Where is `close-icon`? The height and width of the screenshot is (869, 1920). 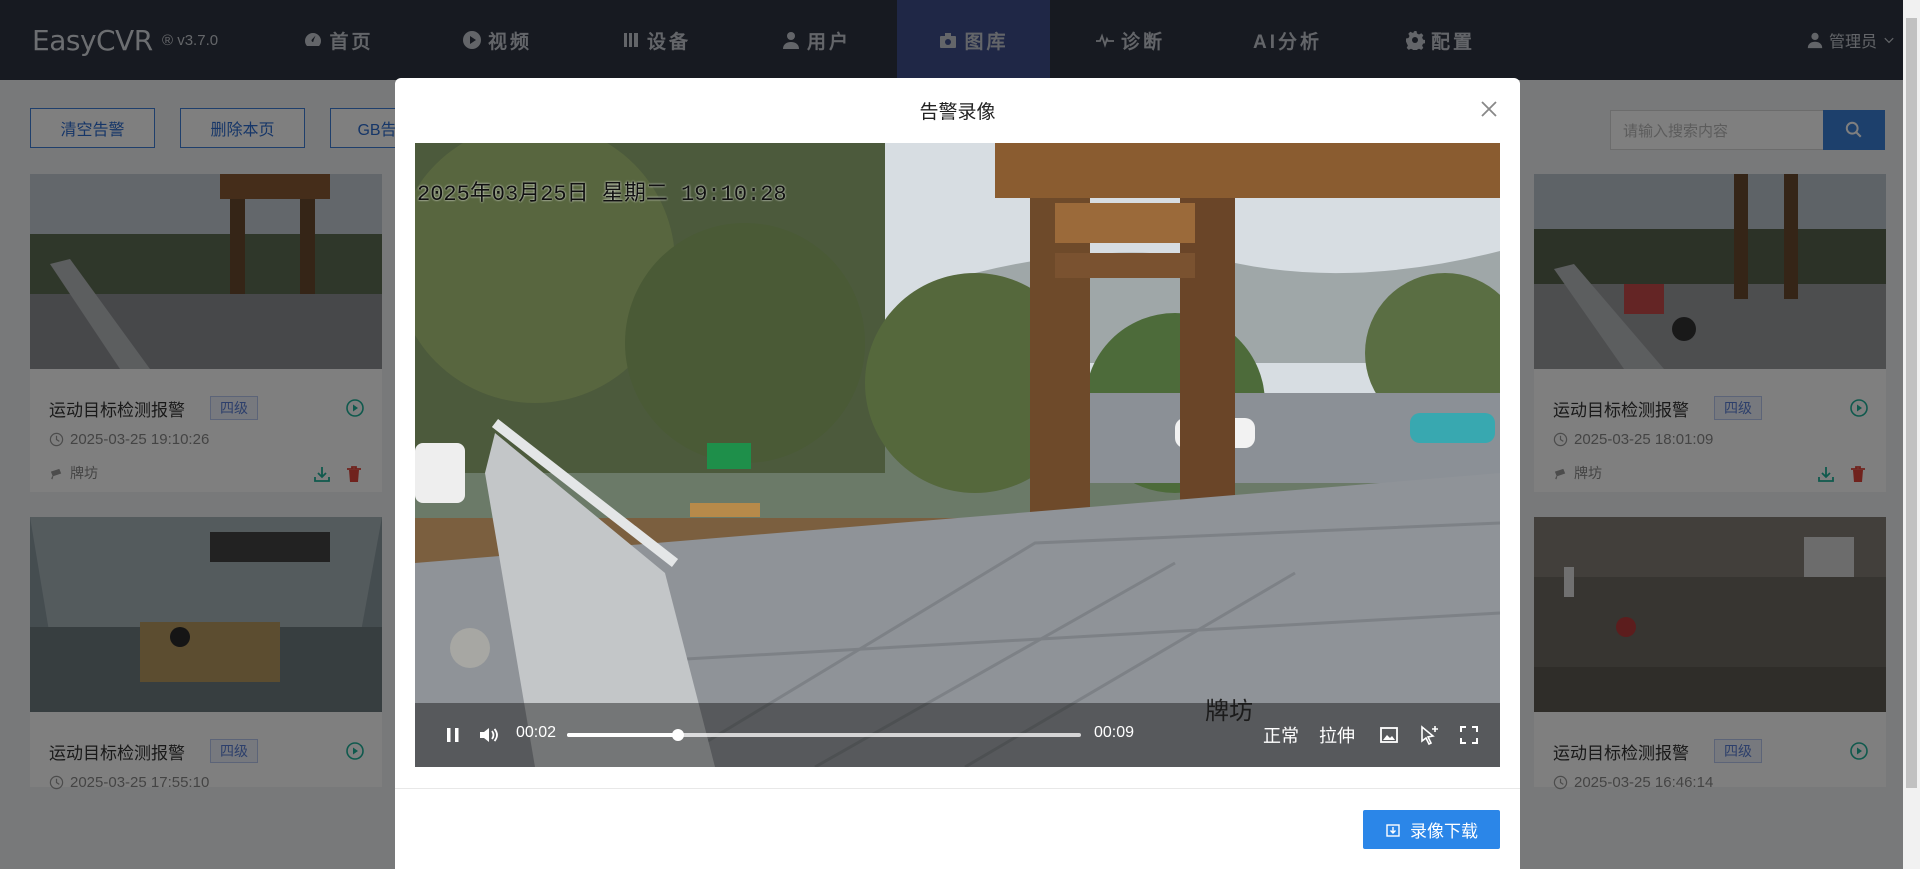 close-icon is located at coordinates (1489, 109).